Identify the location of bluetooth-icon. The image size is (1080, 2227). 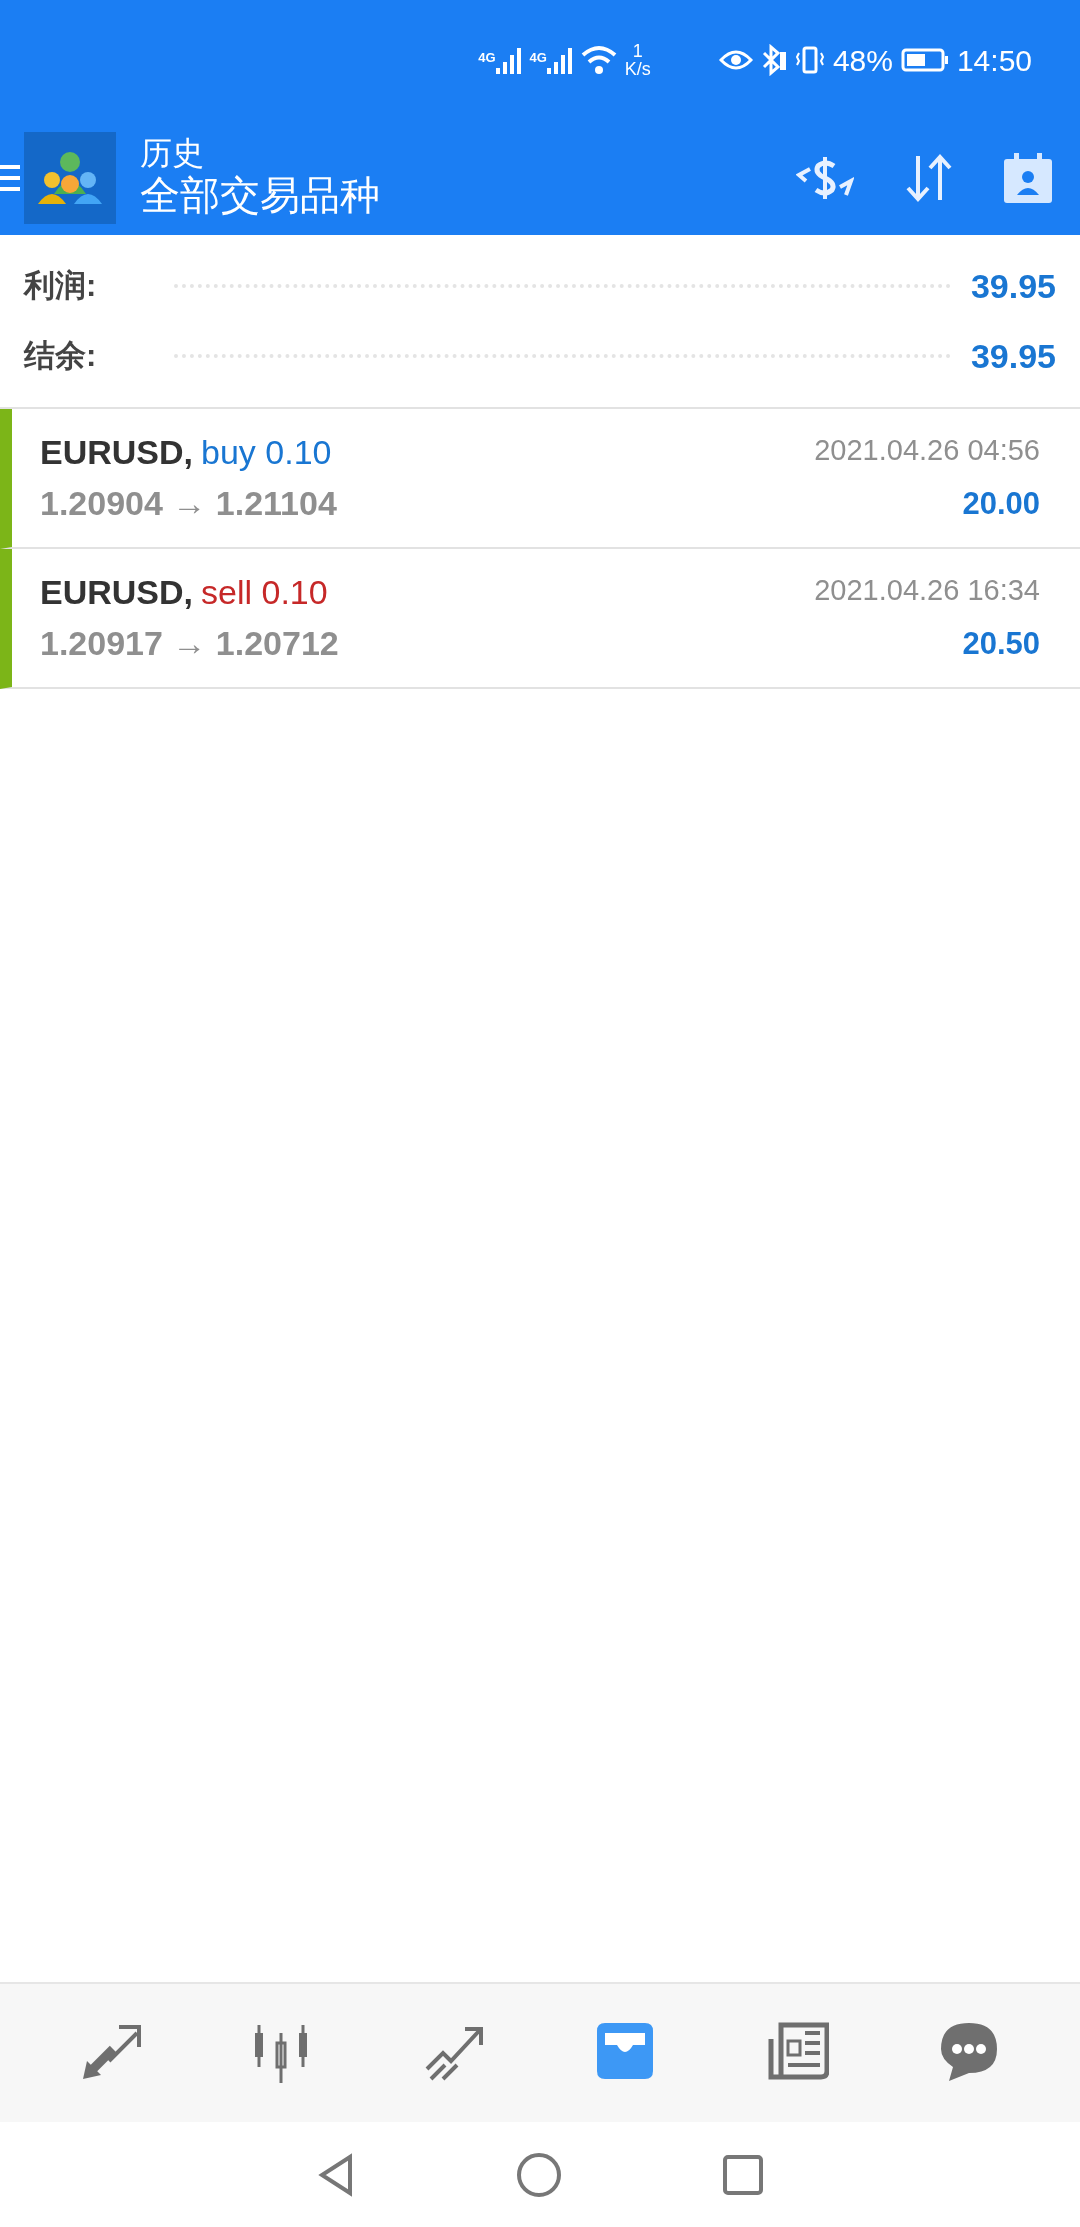
(773, 60).